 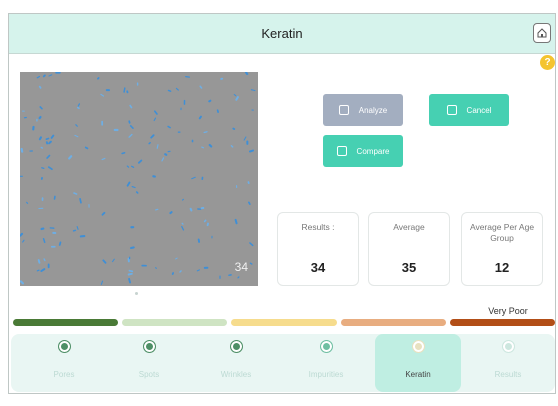 I want to click on tab-wrinkles: Wrinkles, so click(x=236, y=363).